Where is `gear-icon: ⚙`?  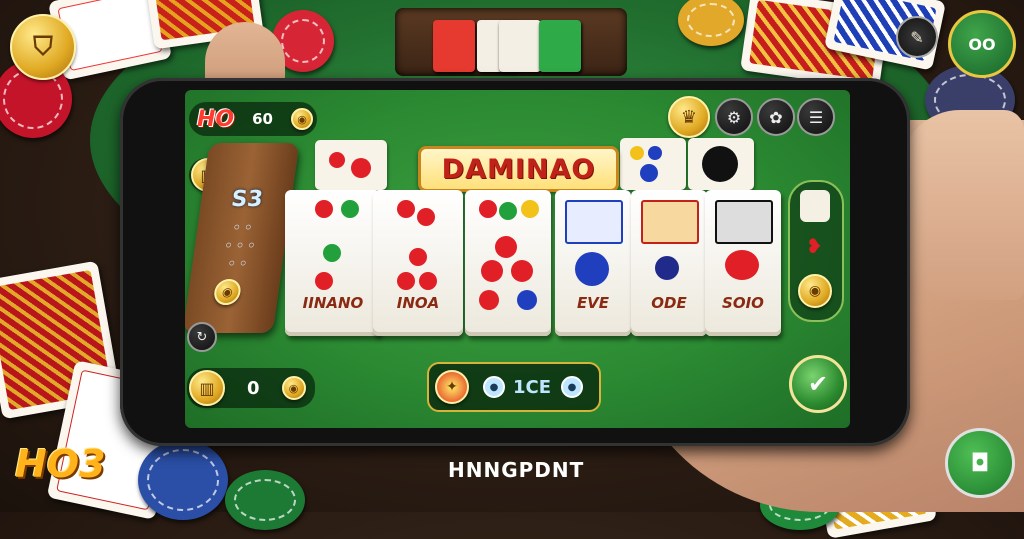
gear-icon: ⚙ is located at coordinates (734, 117).